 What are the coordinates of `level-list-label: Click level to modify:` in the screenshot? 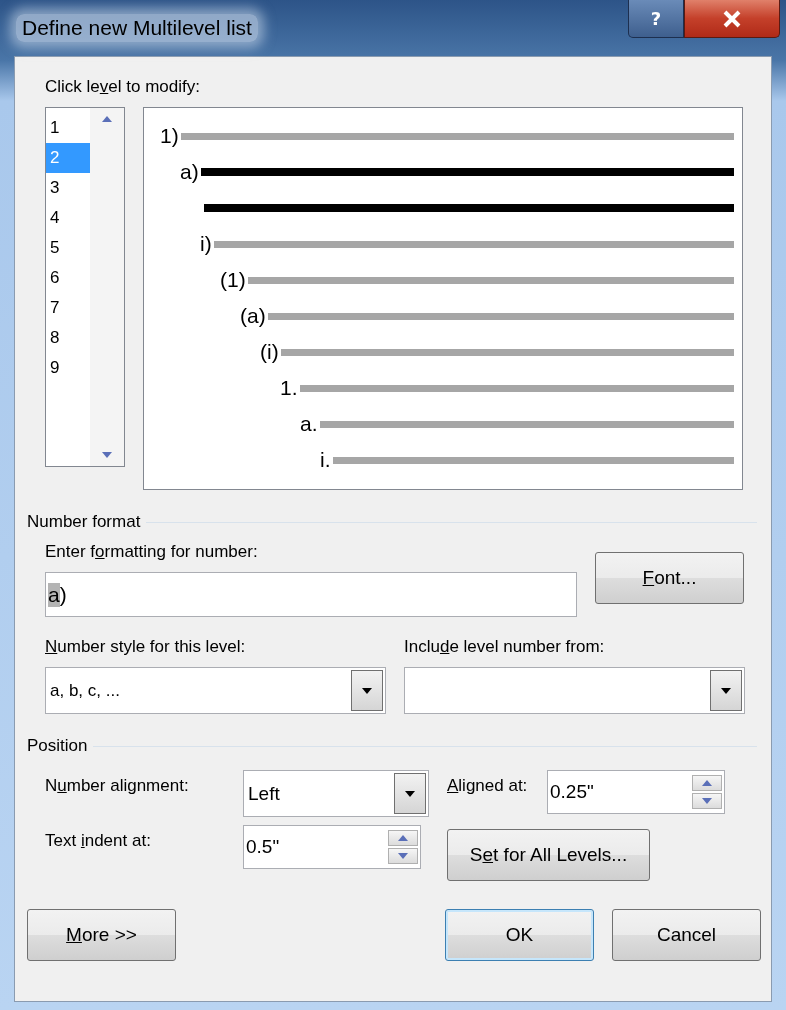 It's located at (123, 87).